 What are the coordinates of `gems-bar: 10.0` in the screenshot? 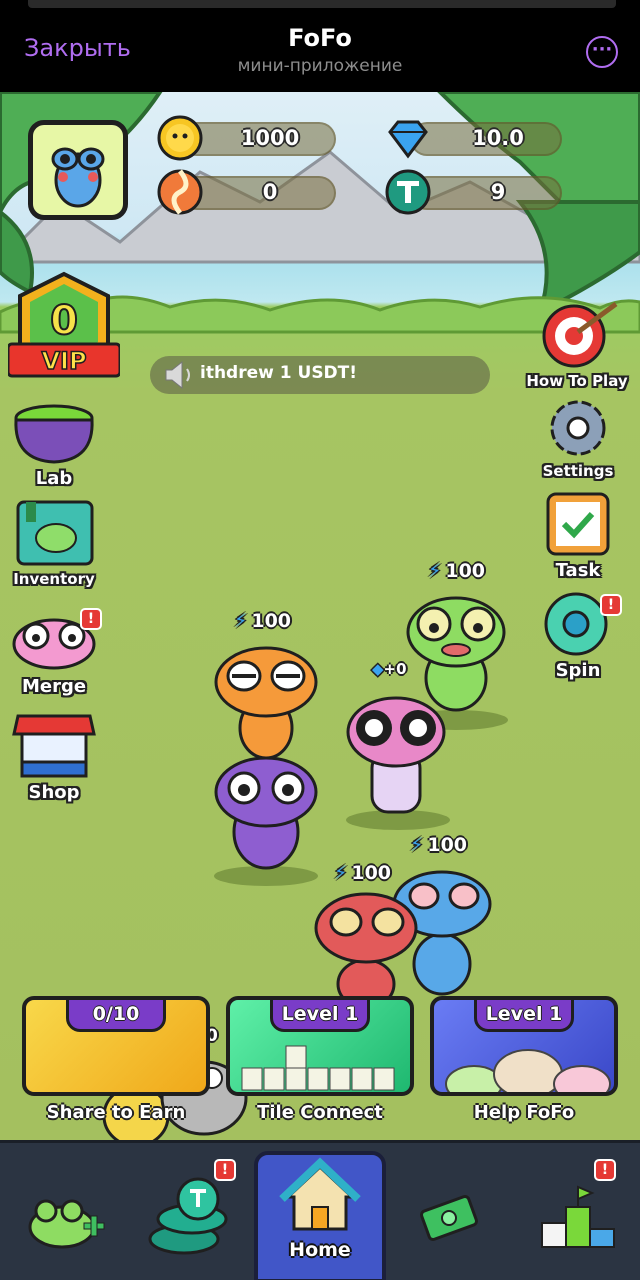 It's located at (486, 139).